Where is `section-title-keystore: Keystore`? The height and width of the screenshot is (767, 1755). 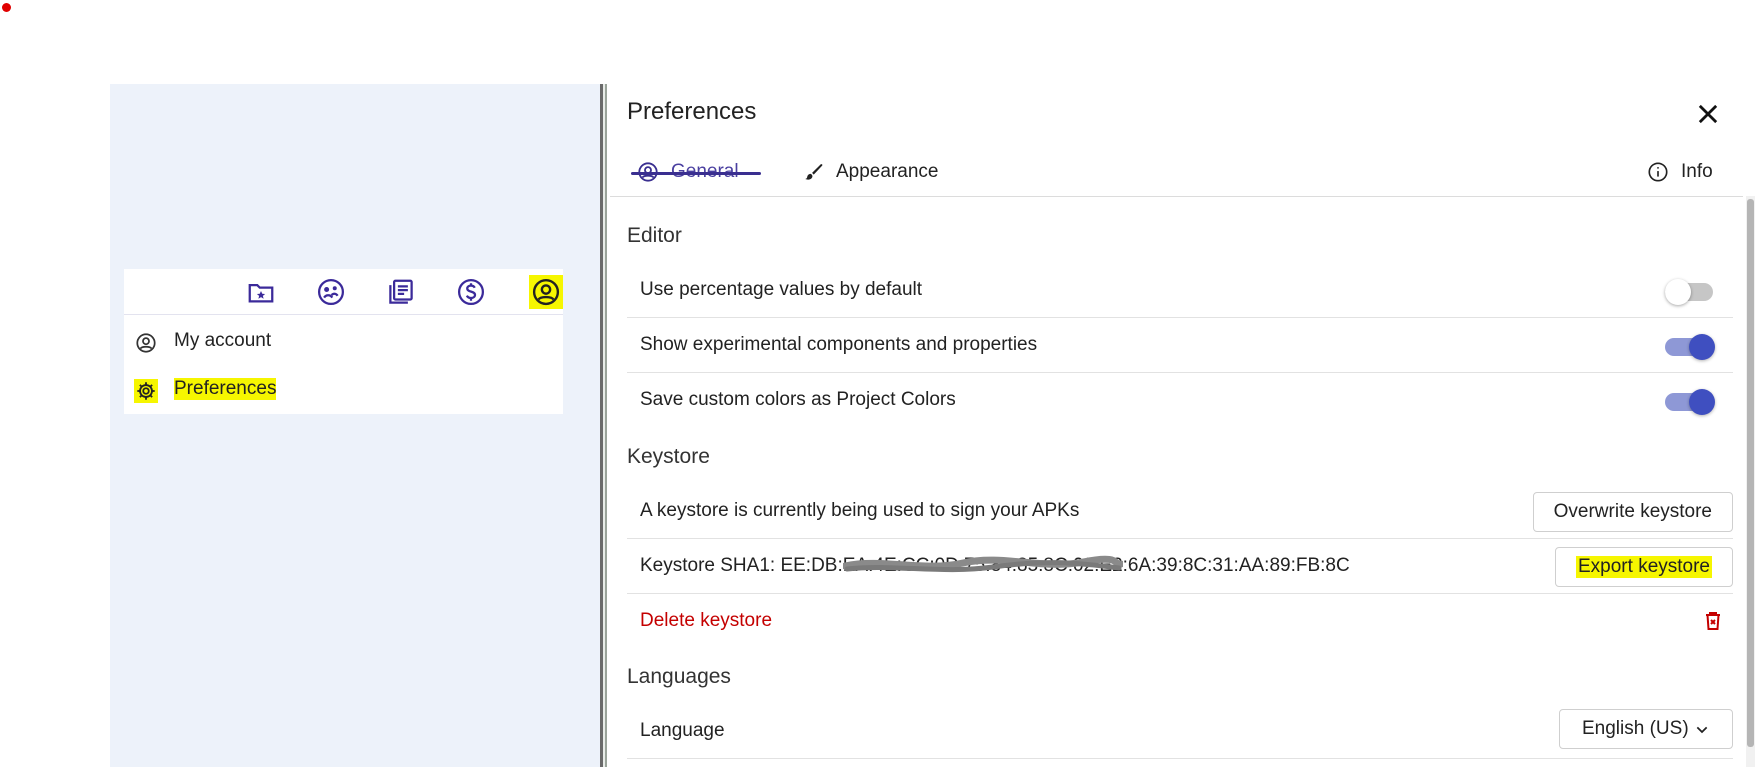 section-title-keystore: Keystore is located at coordinates (668, 456).